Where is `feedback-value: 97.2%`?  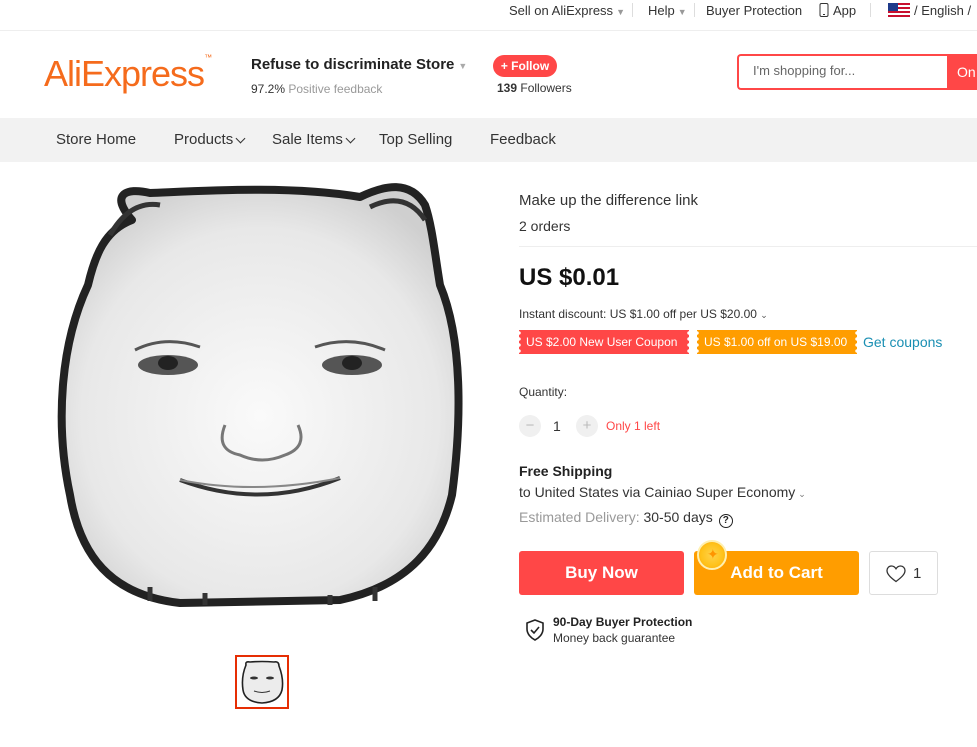 feedback-value: 97.2% is located at coordinates (268, 89).